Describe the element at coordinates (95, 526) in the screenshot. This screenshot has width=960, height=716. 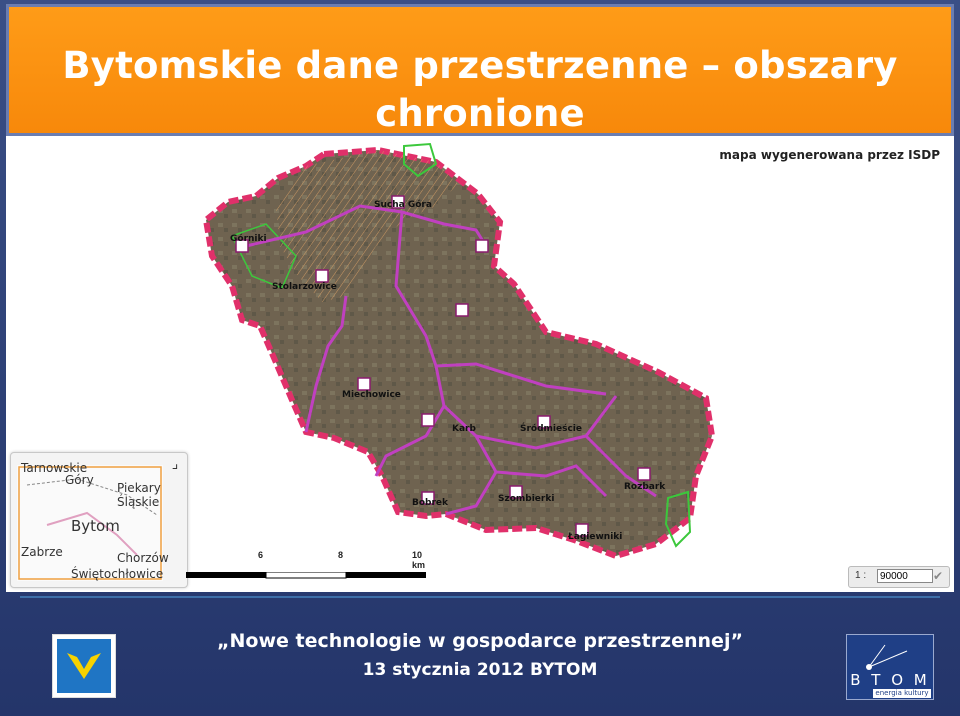
I see `overview-label-bytom: Bytom` at that location.